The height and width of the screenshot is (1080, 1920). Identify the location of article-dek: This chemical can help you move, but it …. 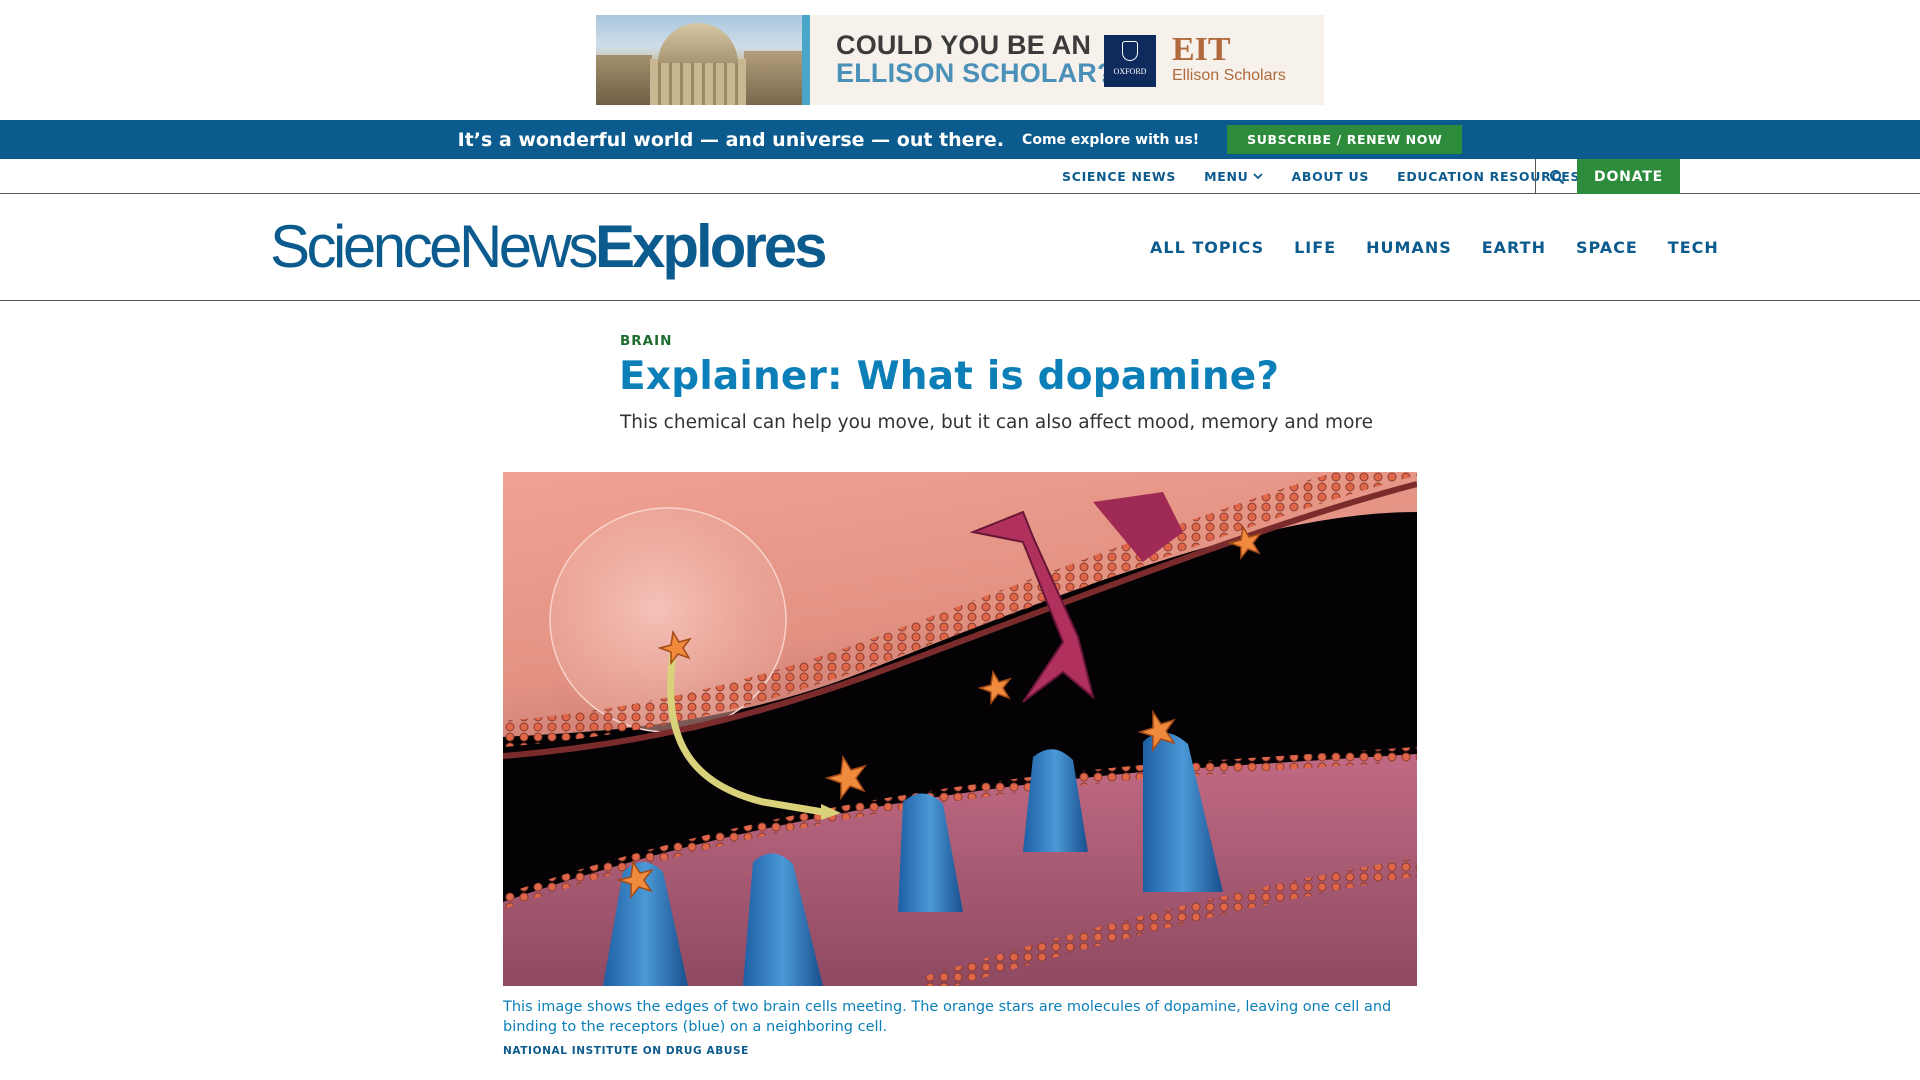
(996, 422).